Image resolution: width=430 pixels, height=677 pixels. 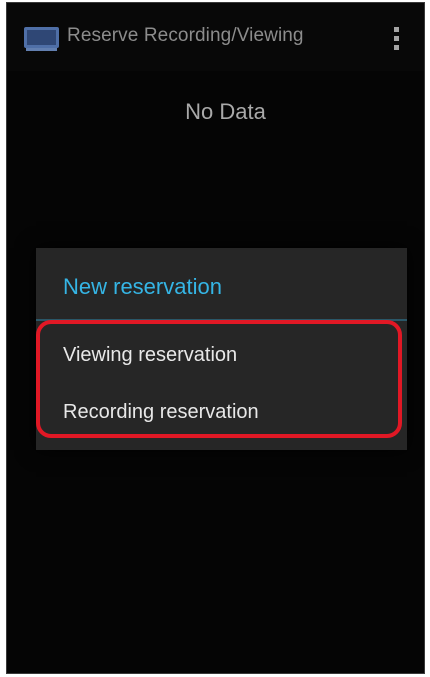 I want to click on viewing-reservation-option: Viewing reservation, so click(x=150, y=355).